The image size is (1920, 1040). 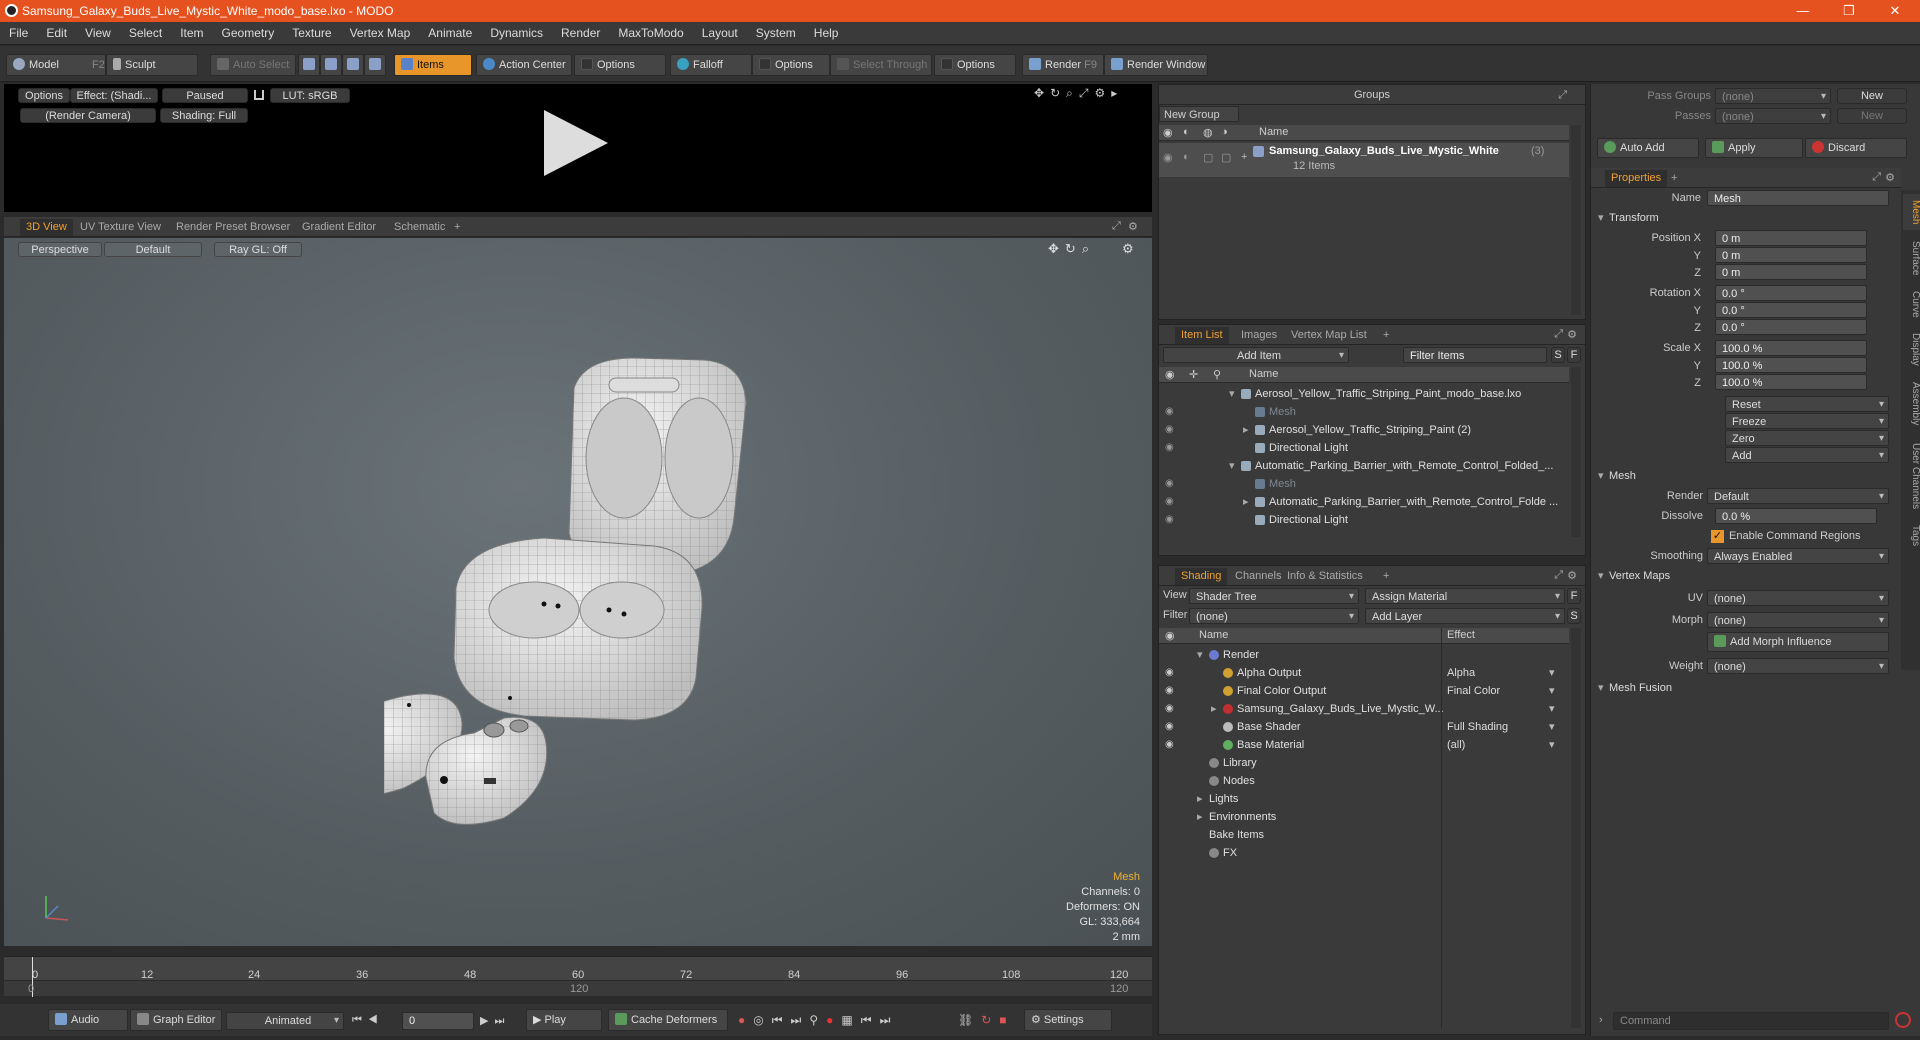 I want to click on menu-select: Select, so click(x=145, y=33).